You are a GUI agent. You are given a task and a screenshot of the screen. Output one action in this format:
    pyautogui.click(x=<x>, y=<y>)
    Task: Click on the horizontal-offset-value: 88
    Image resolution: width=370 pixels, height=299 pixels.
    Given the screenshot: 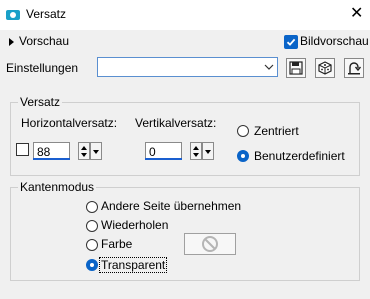 What is the action you would take?
    pyautogui.click(x=44, y=152)
    